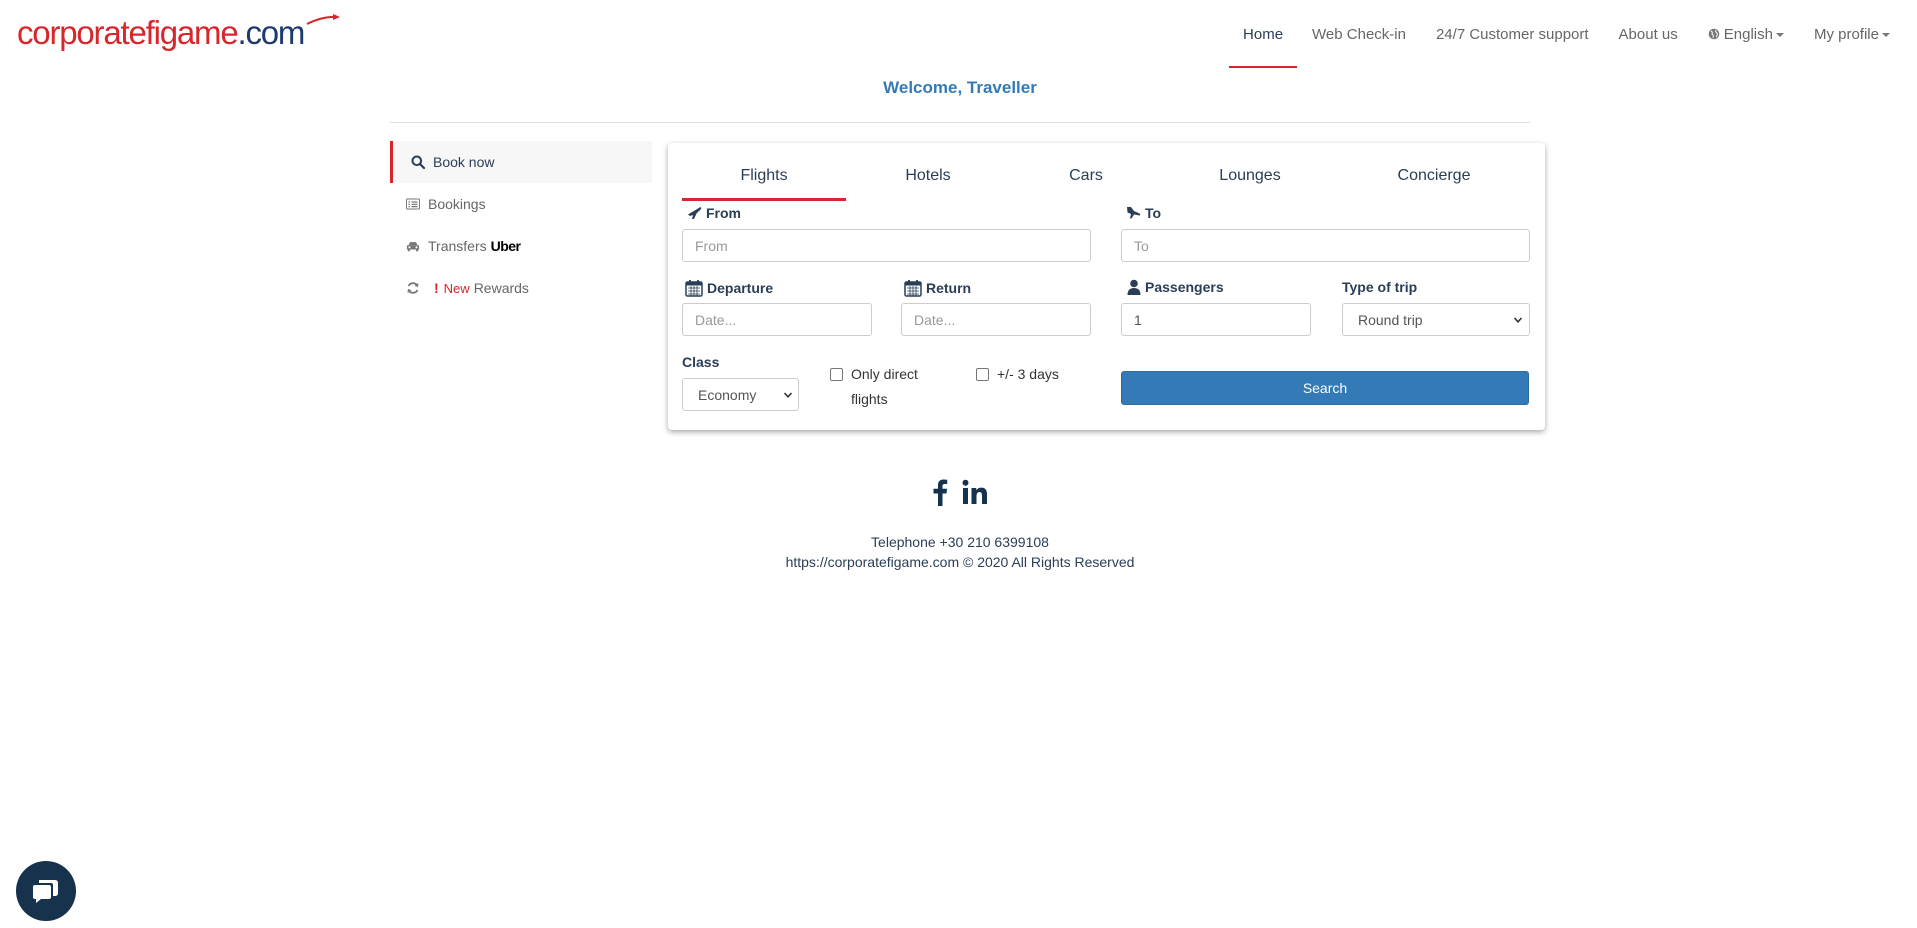 The image size is (1917, 928). I want to click on search-button: Search, so click(1325, 388).